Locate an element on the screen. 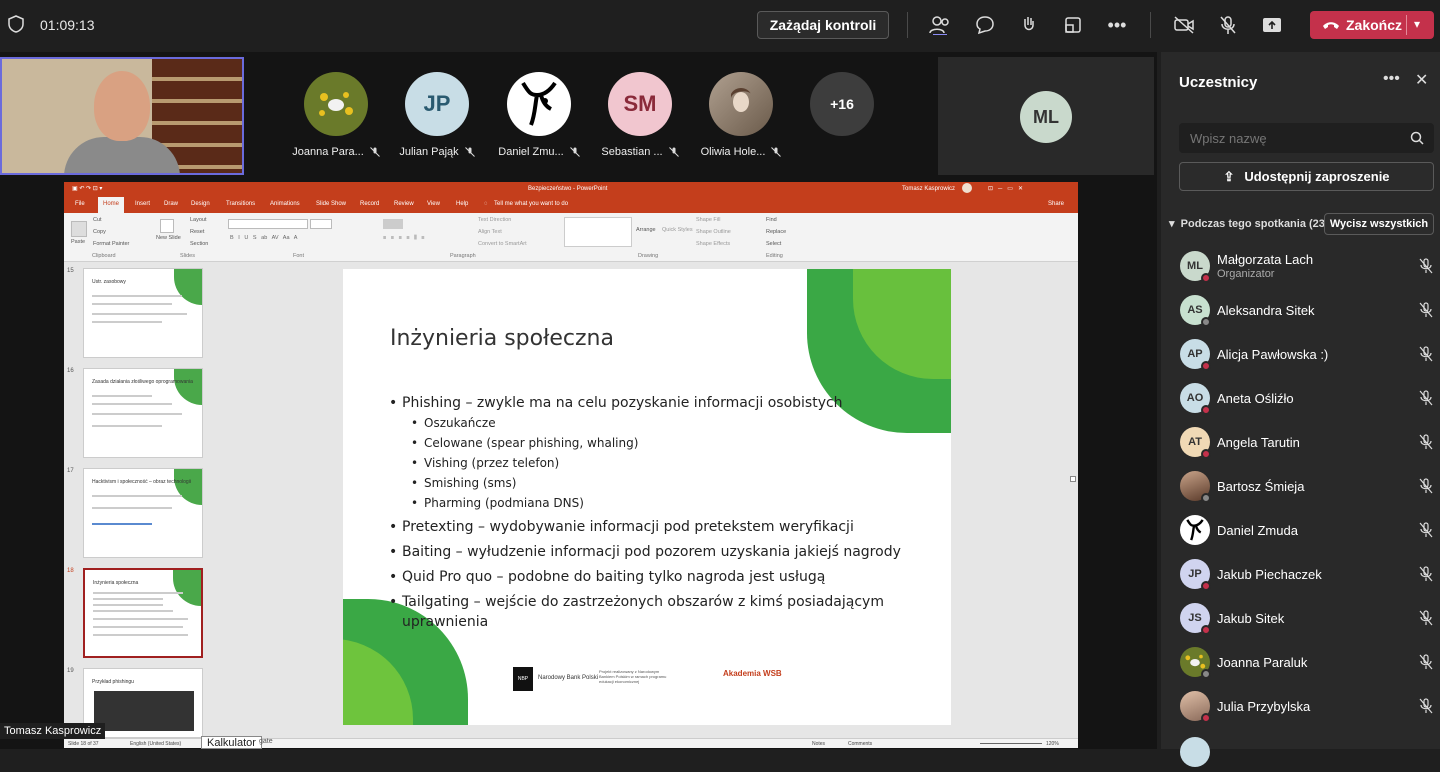  share-button: Share is located at coordinates (1056, 204).